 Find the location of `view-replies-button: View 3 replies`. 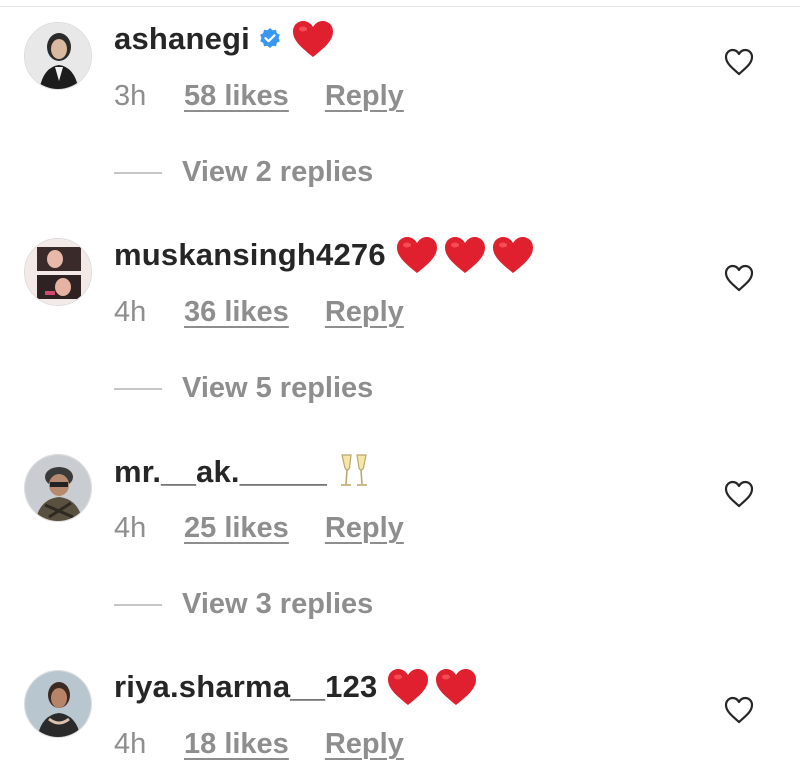

view-replies-button: View 3 replies is located at coordinates (243, 604).